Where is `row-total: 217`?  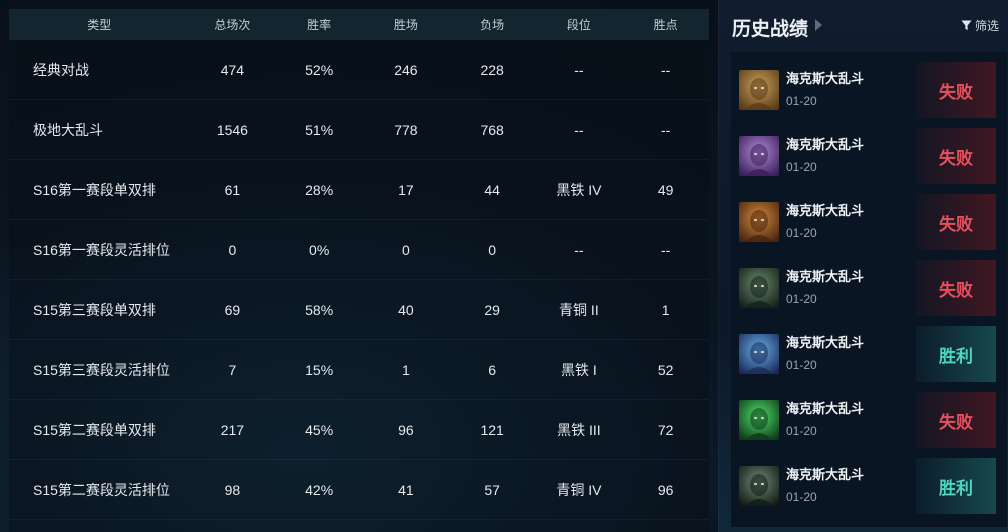 row-total: 217 is located at coordinates (232, 429).